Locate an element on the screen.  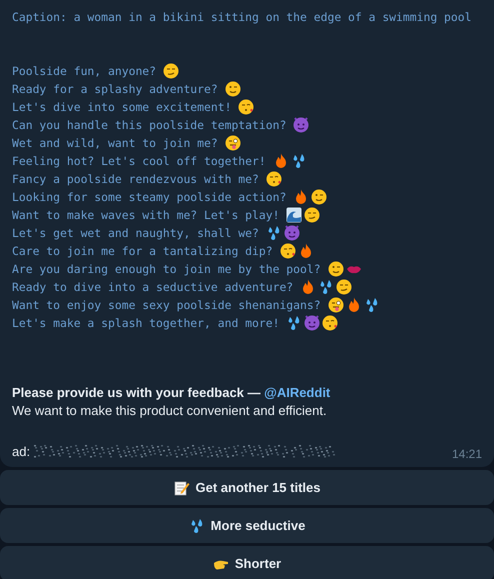
title-line: Care to join me for a tantalizing dip? is located at coordinates (142, 251).